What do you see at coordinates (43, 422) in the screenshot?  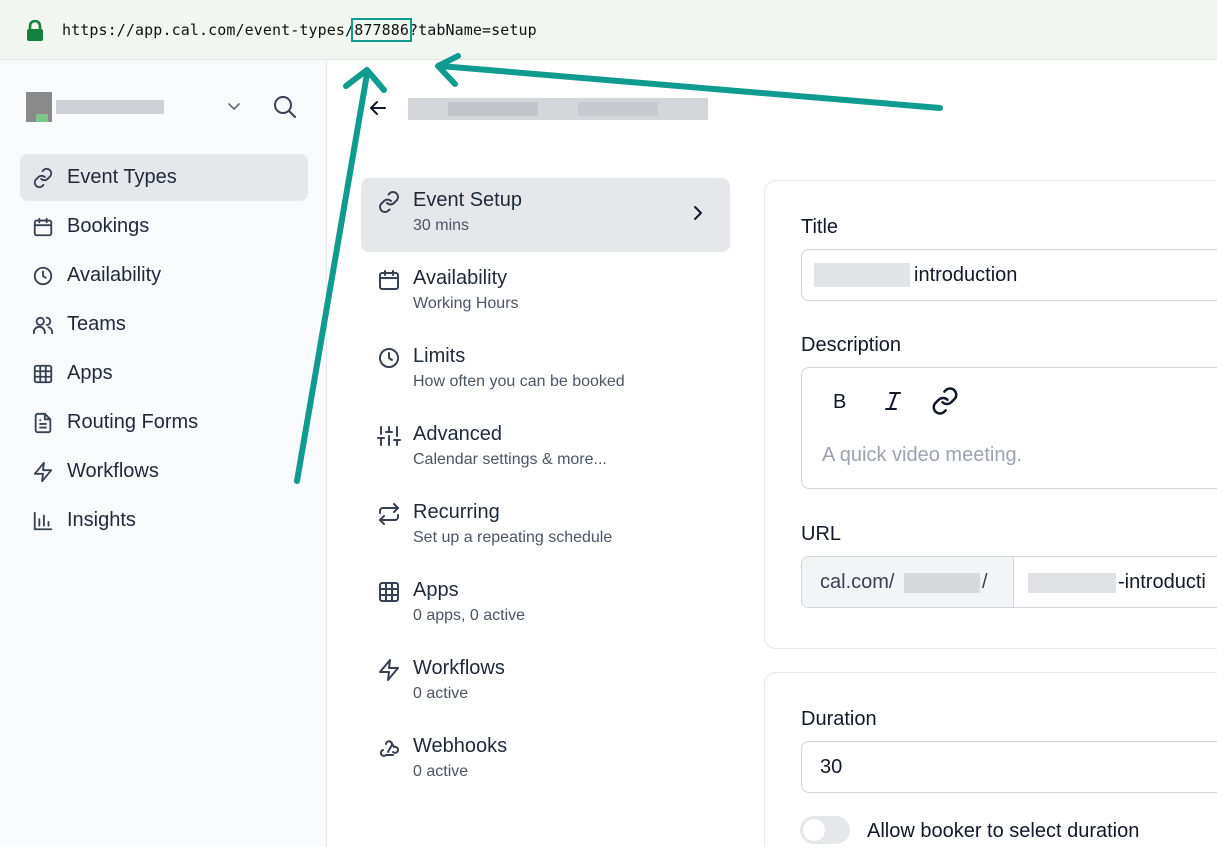 I see `file-text-icon` at bounding box center [43, 422].